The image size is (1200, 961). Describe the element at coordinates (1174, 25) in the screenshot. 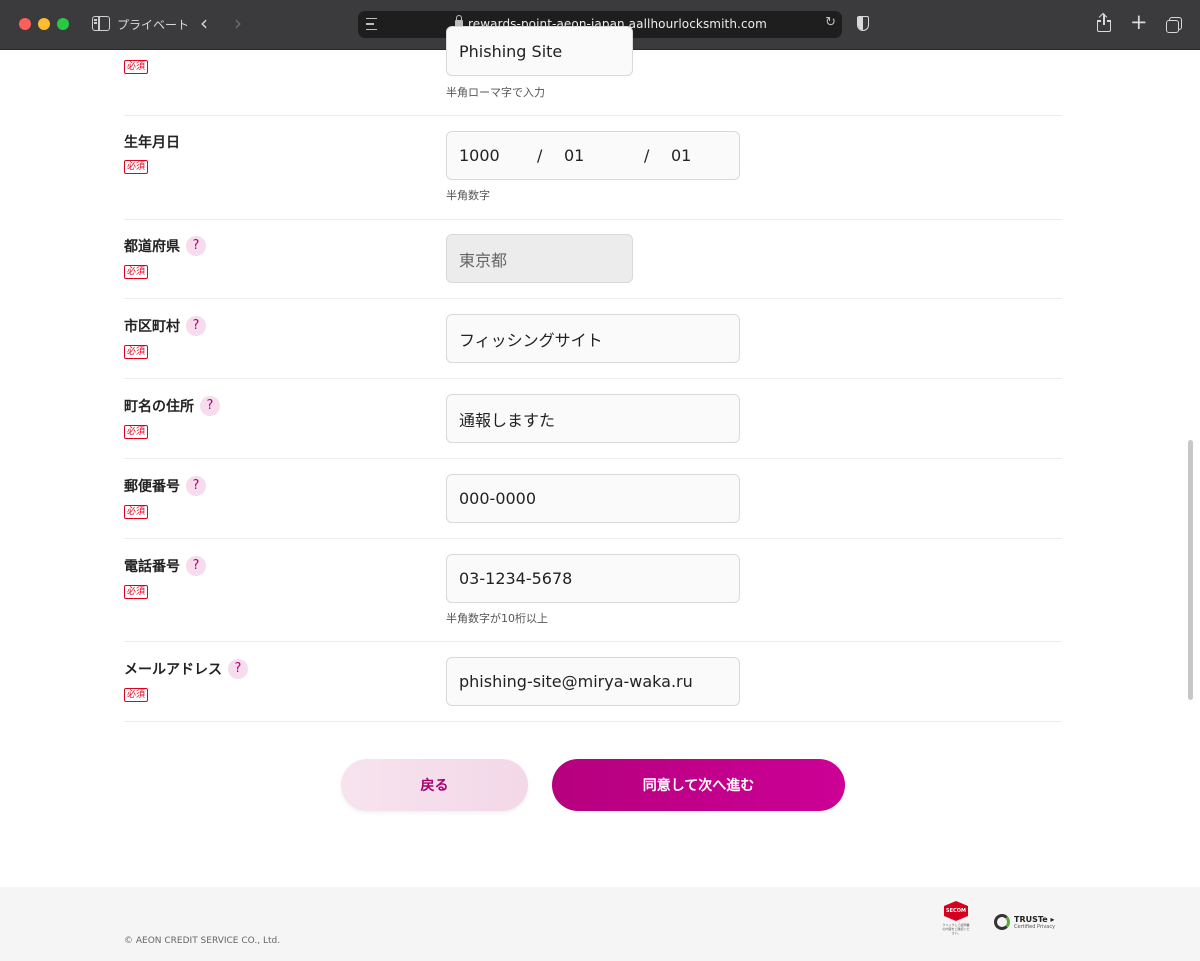

I see `tab-overview-icon` at that location.